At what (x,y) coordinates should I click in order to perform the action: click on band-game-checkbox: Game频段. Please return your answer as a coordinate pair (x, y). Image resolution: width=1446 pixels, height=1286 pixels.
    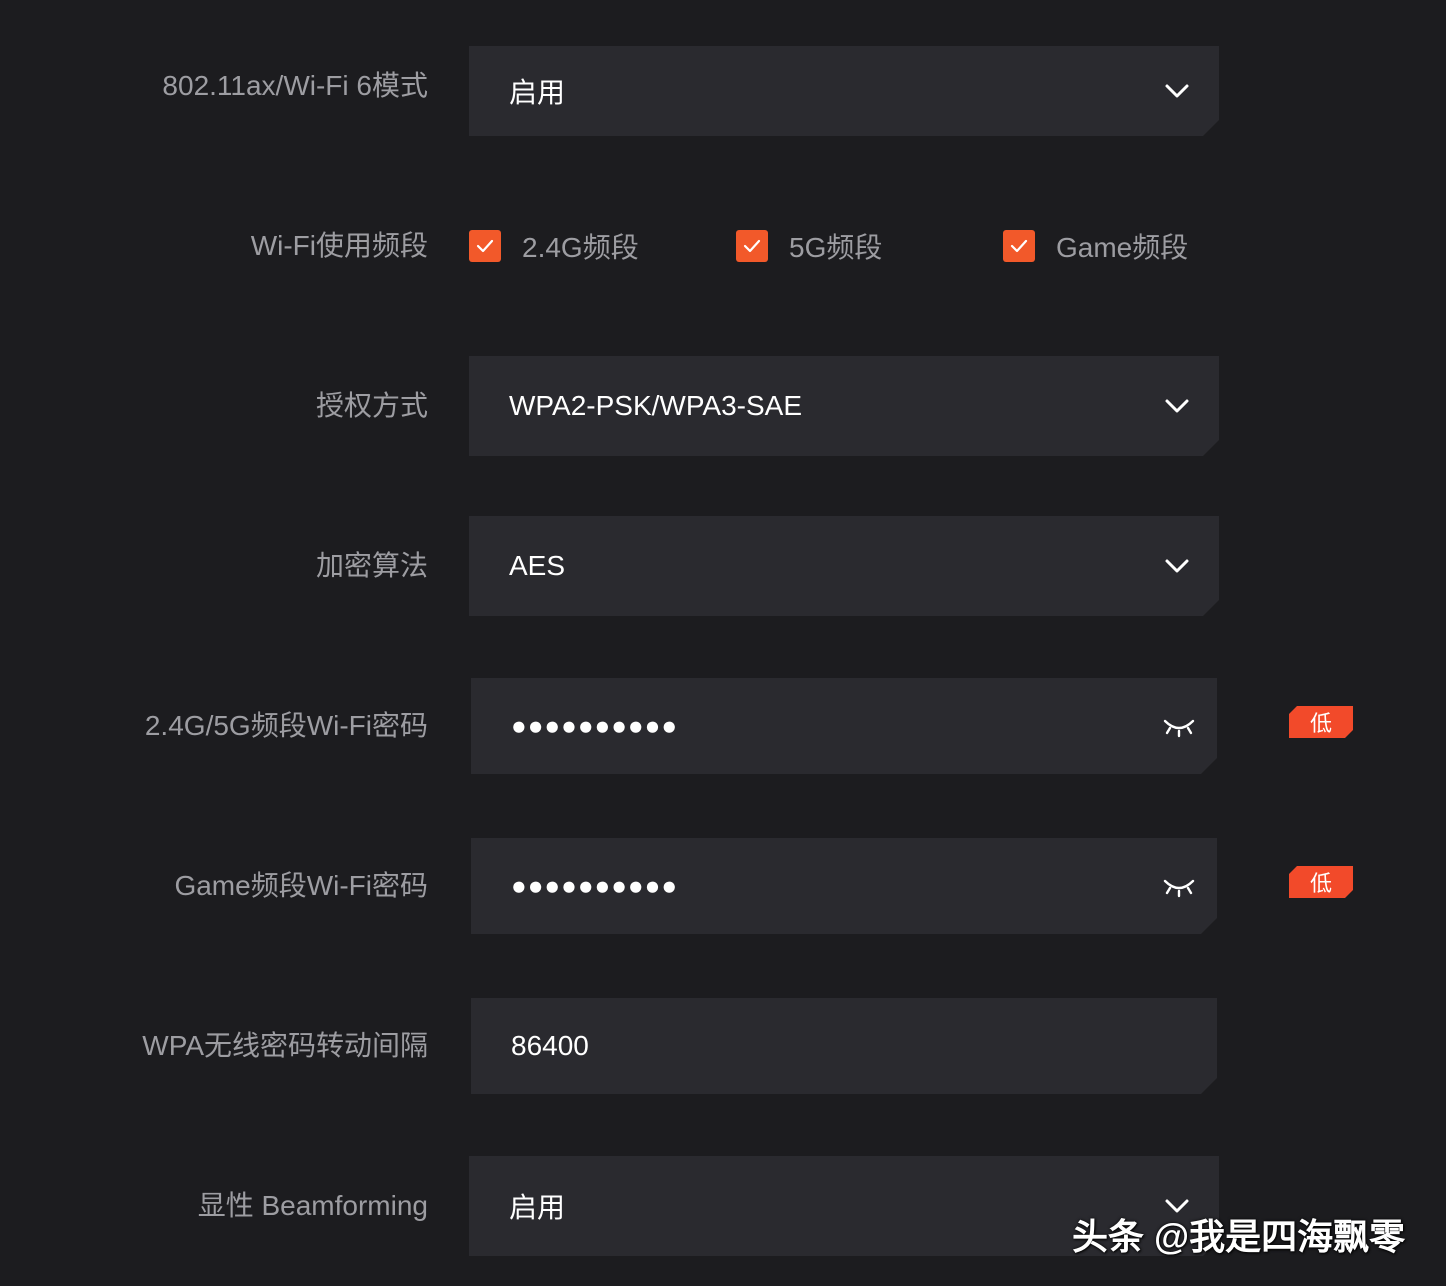
    Looking at the image, I should click on (1095, 246).